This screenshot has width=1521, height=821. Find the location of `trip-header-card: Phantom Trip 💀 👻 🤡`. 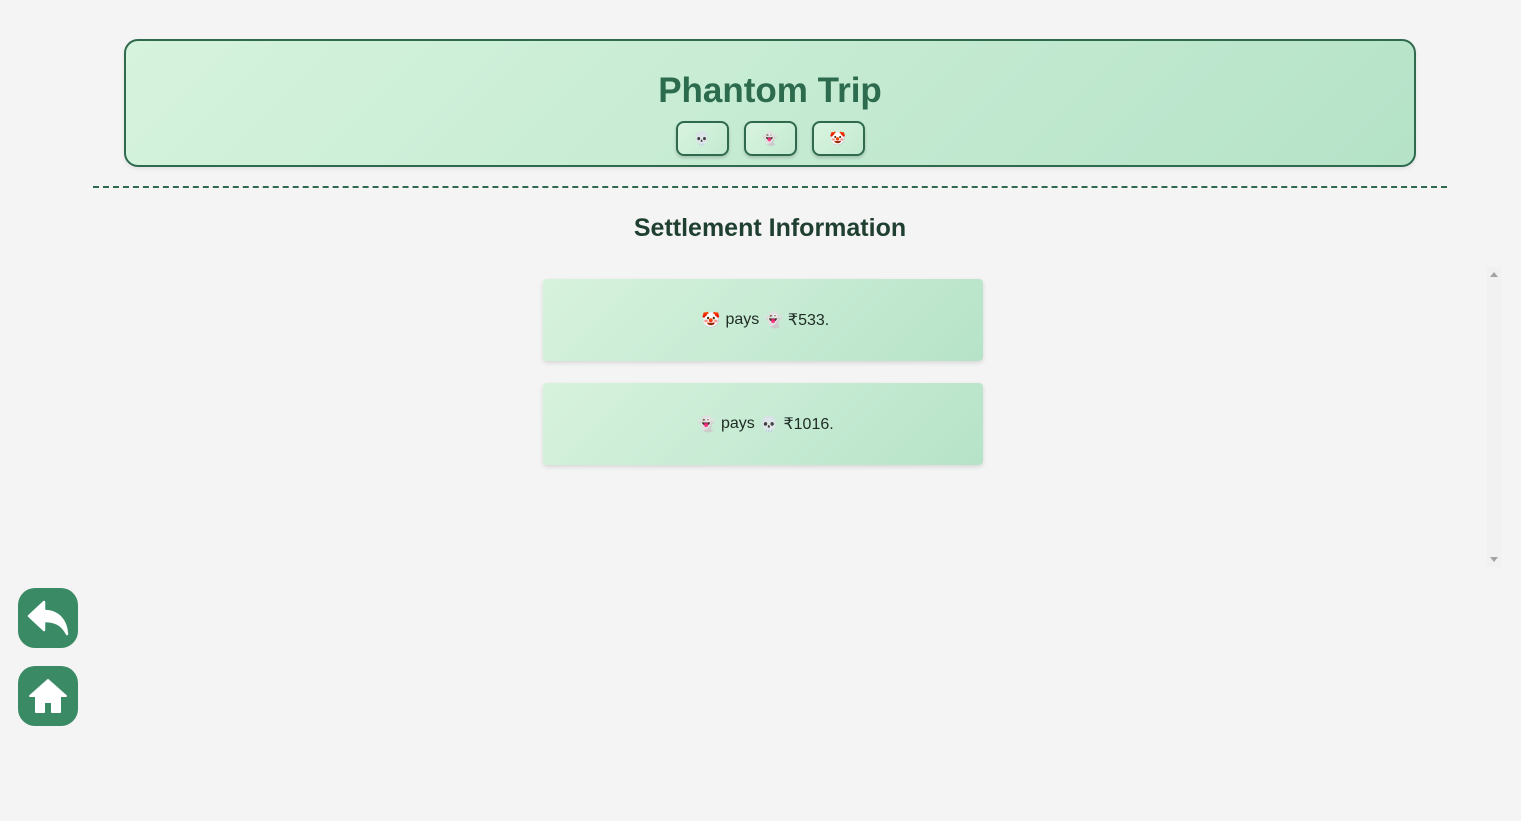

trip-header-card: Phantom Trip 💀 👻 🤡 is located at coordinates (770, 103).